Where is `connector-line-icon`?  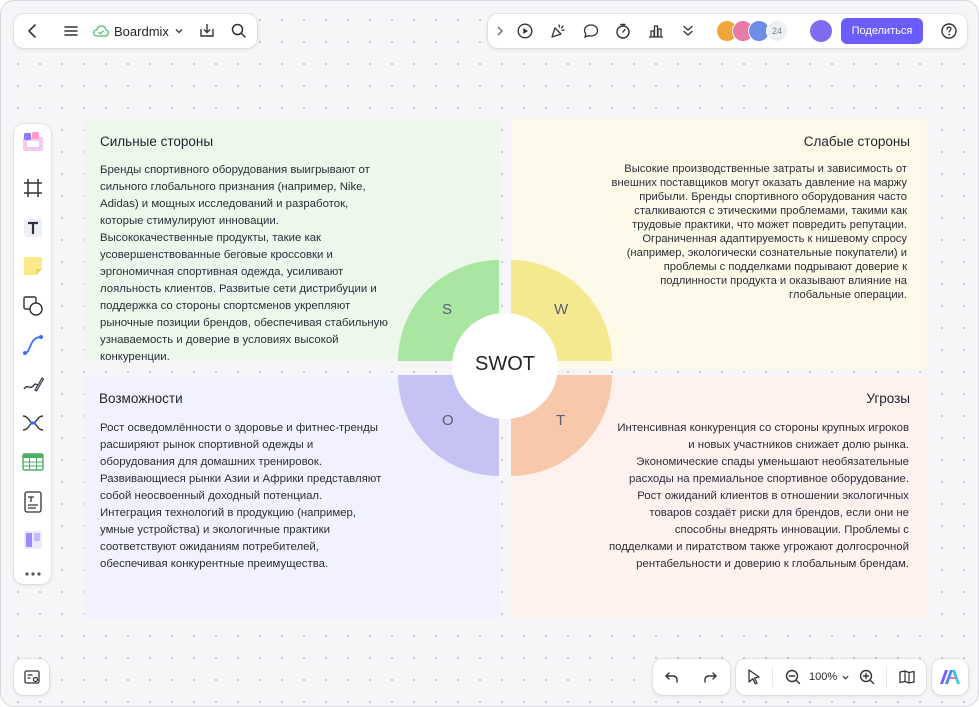
connector-line-icon is located at coordinates (33, 345).